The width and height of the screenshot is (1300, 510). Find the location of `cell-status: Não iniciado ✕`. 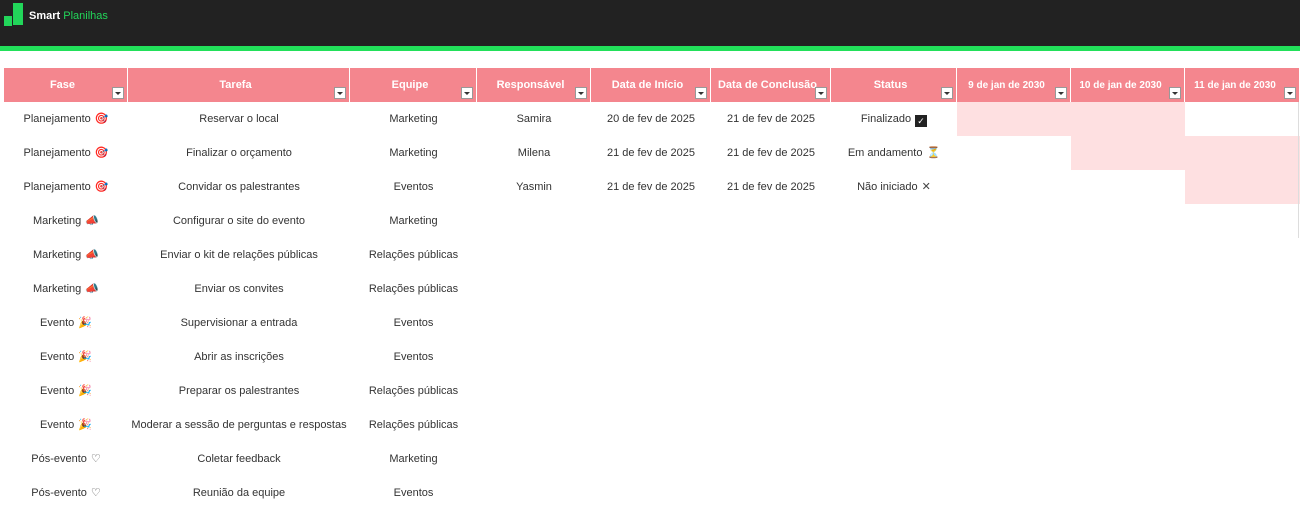

cell-status: Não iniciado ✕ is located at coordinates (894, 187).